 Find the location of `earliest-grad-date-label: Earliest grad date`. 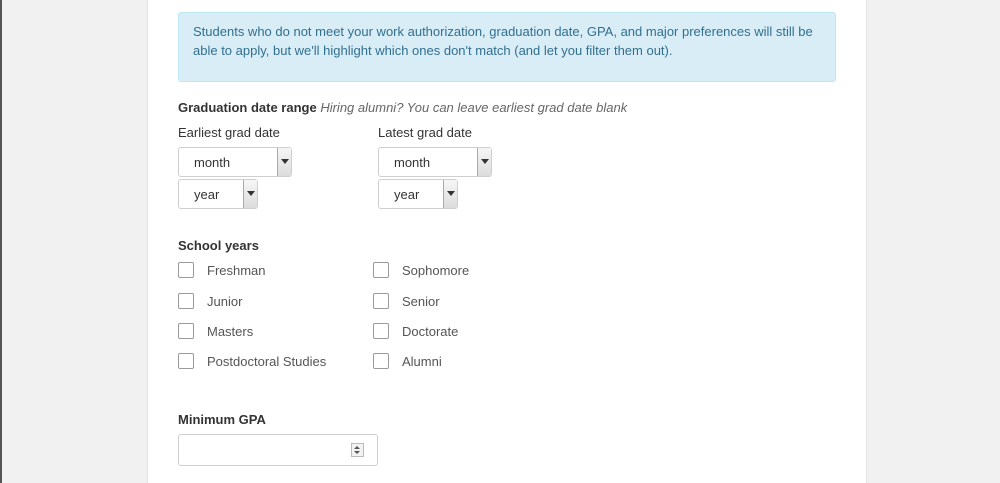

earliest-grad-date-label: Earliest grad date is located at coordinates (229, 132).